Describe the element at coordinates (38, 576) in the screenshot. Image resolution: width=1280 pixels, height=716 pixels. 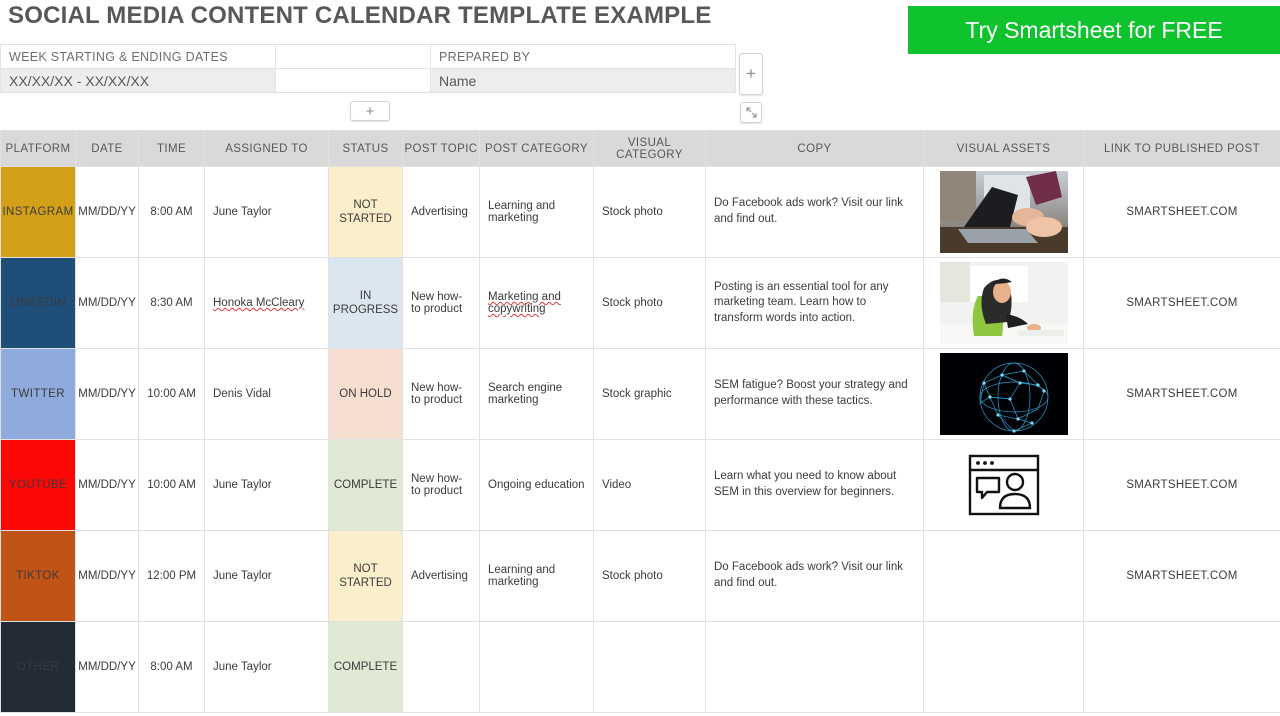
I see `cell-platform: TIKTOK` at that location.